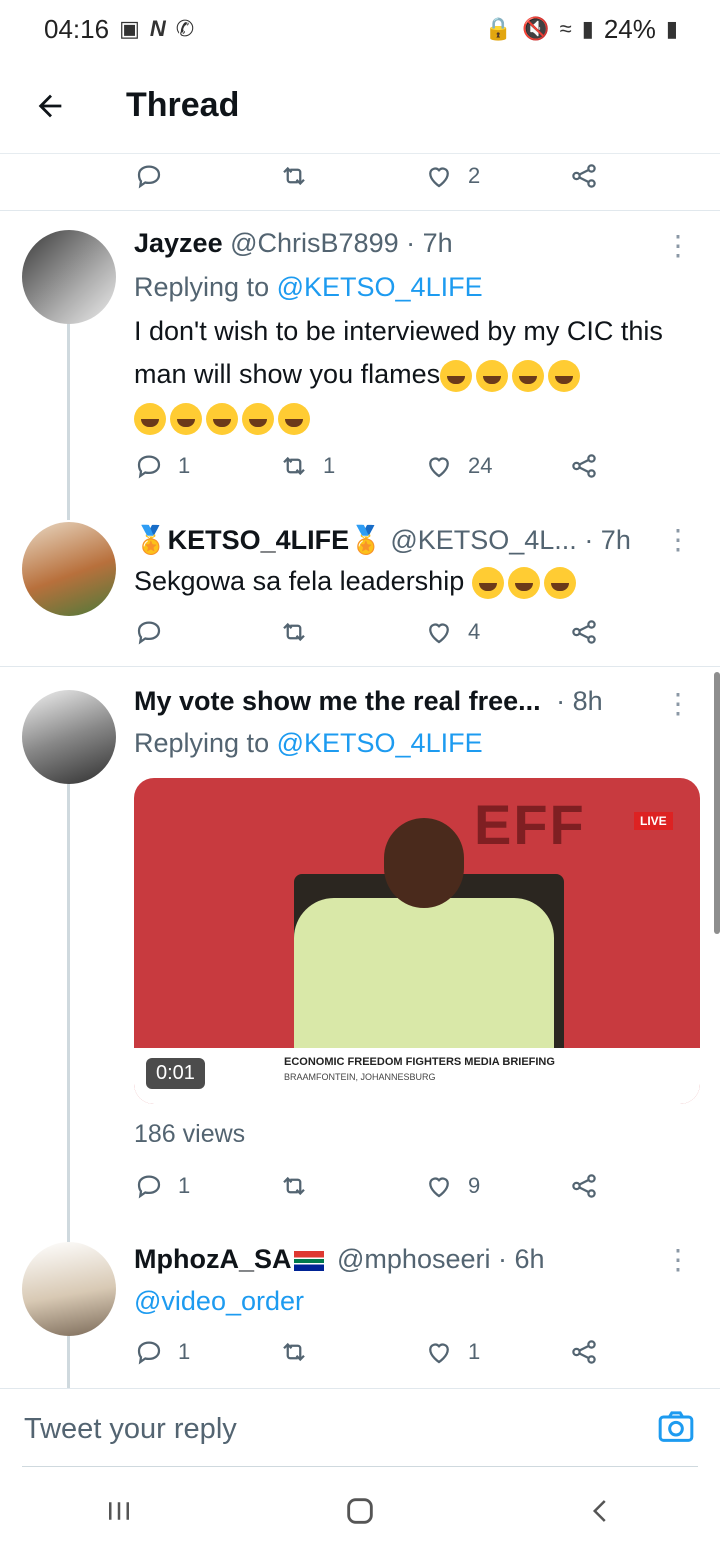 This screenshot has height=1560, width=720. Describe the element at coordinates (130, 1429) in the screenshot. I see `reply-input: Tweet your reply` at that location.